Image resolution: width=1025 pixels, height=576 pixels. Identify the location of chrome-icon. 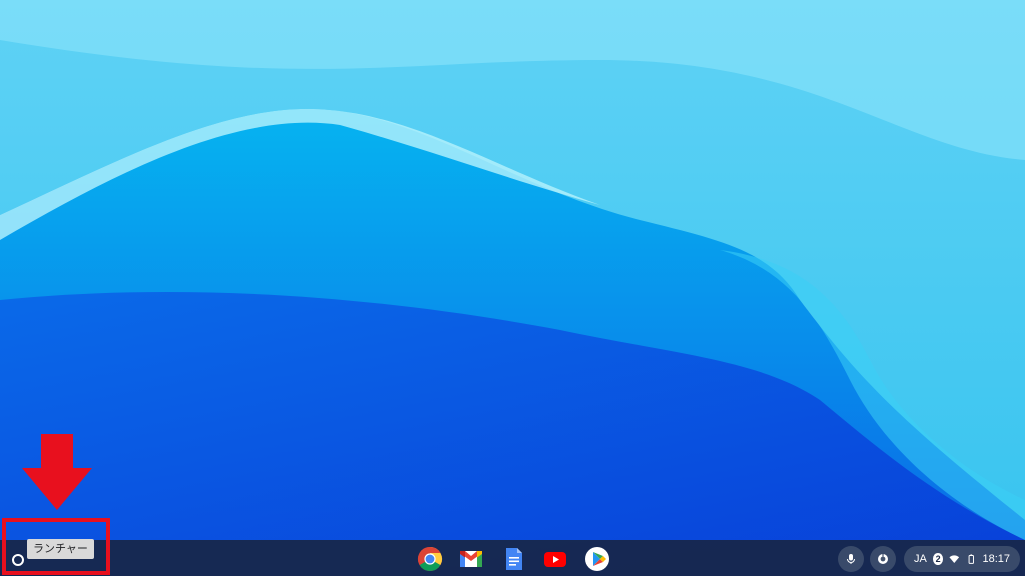
(430, 559).